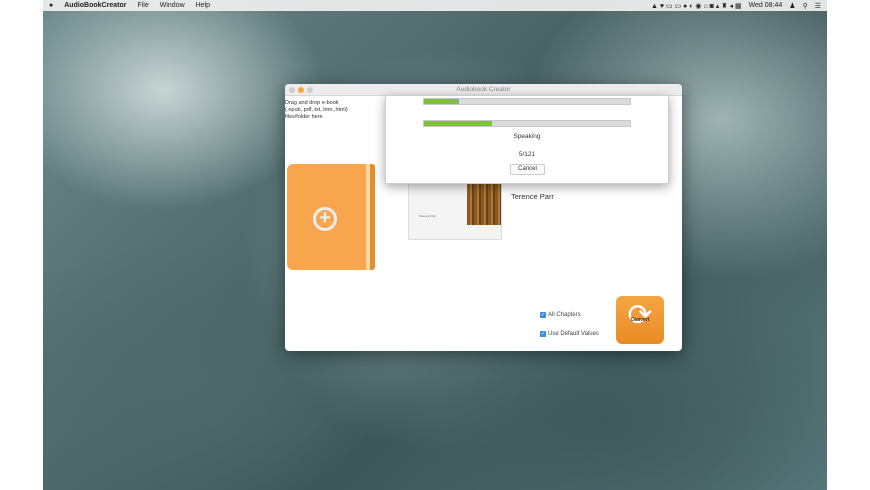  Describe the element at coordinates (792, 6) in the screenshot. I see `user-icon: ♟` at that location.